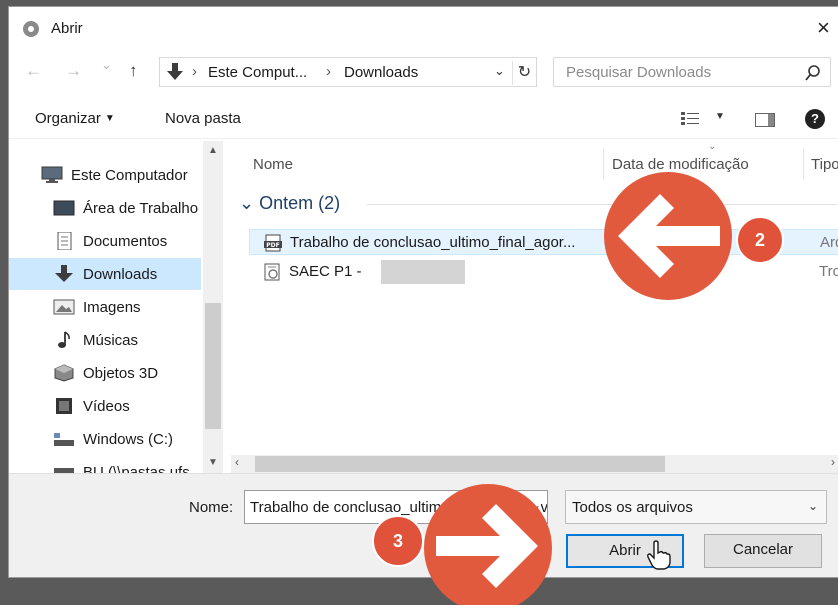 The width and height of the screenshot is (838, 605). I want to click on music-icon, so click(64, 339).